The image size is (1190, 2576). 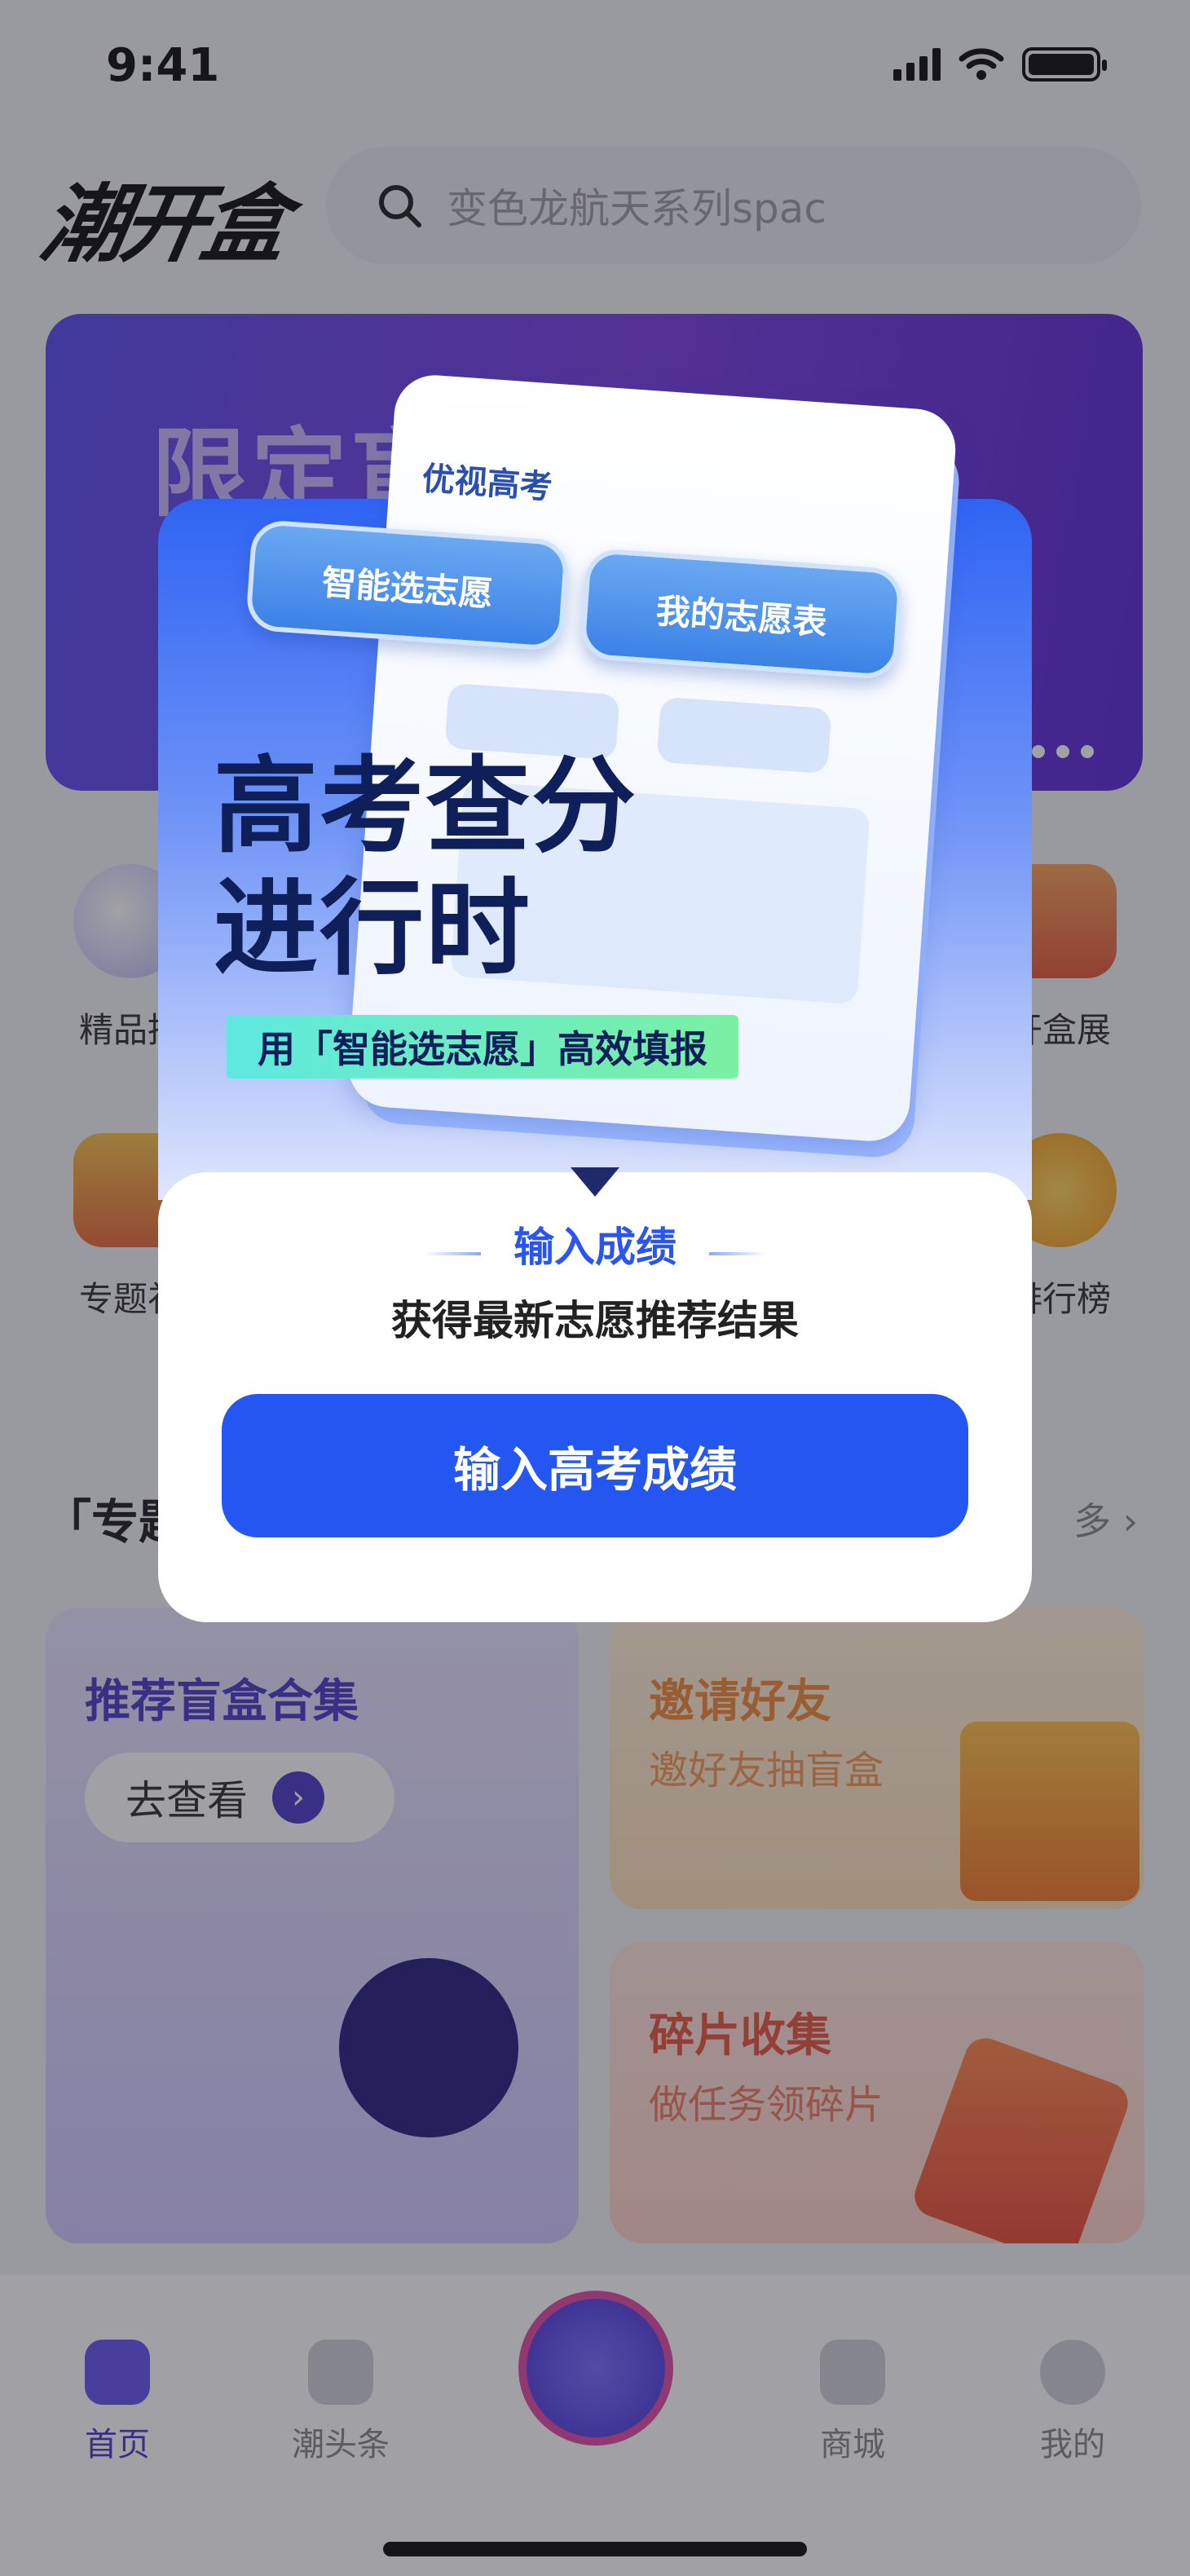 I want to click on dialog-headline: 高考查分 进行时, so click(x=425, y=868).